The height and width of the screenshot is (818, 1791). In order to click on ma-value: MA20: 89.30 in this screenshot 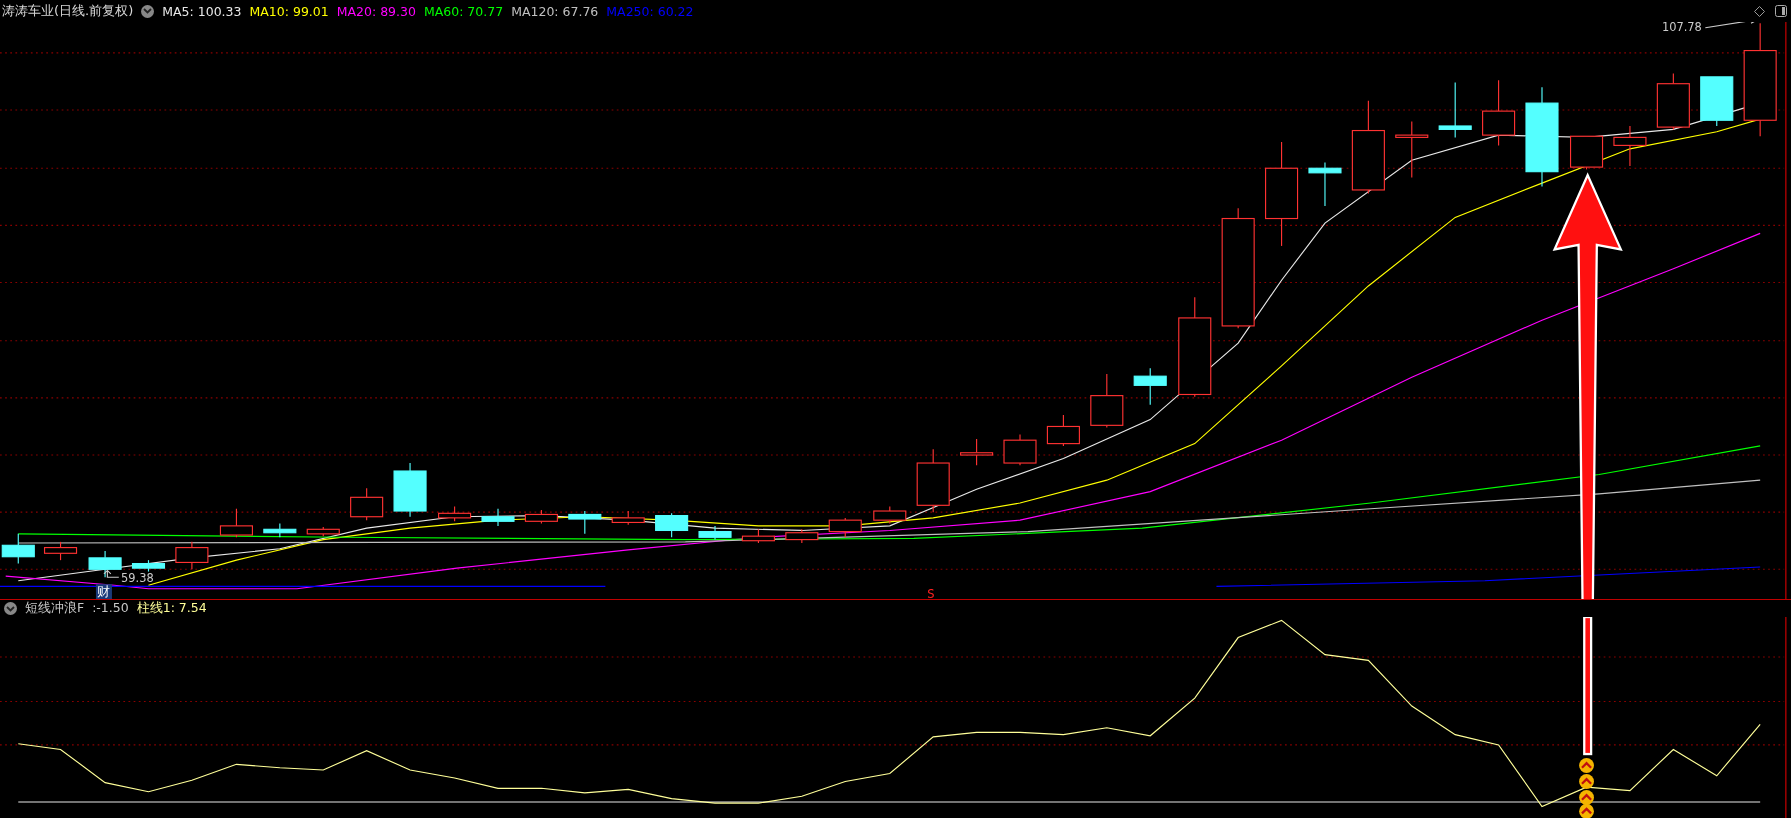, I will do `click(376, 11)`.